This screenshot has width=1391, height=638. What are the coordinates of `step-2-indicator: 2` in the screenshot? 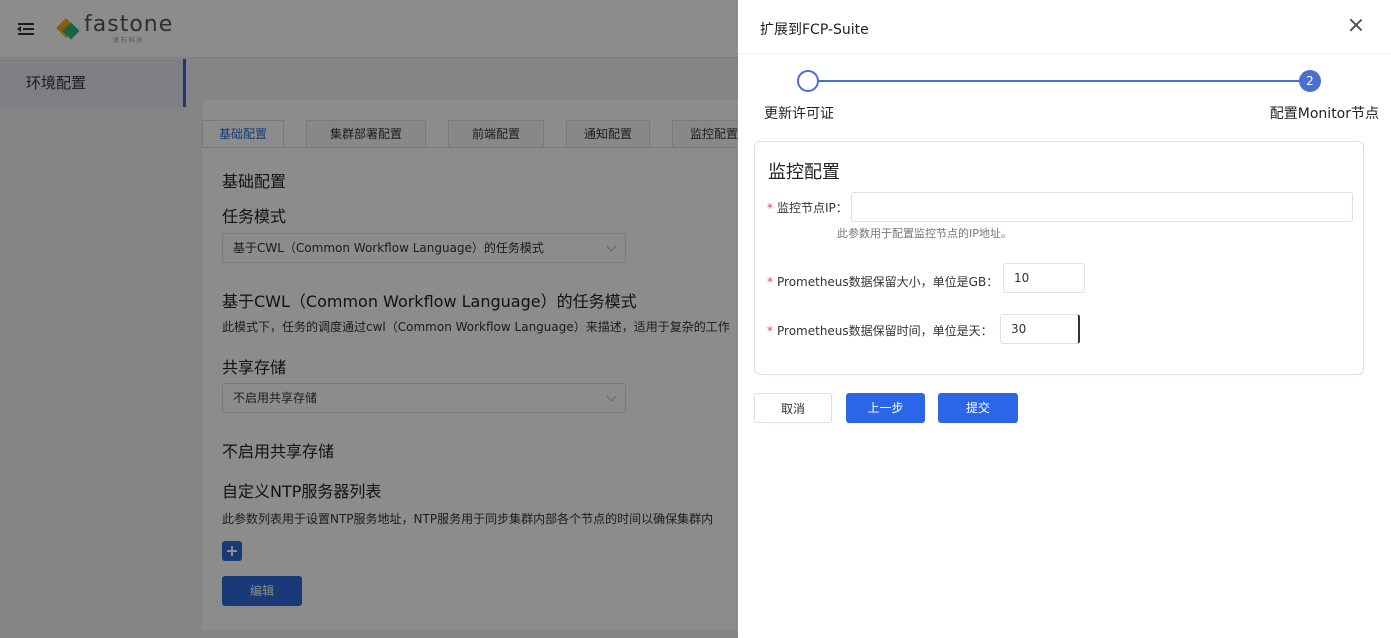 It's located at (1310, 81).